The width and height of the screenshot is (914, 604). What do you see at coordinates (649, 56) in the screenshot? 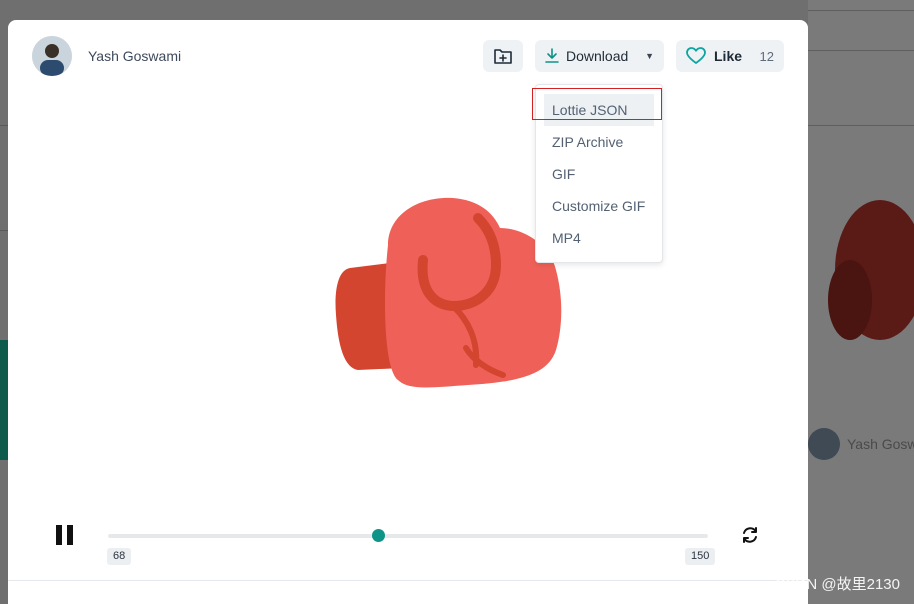
I see `chevron-down-icon: ▼` at bounding box center [649, 56].